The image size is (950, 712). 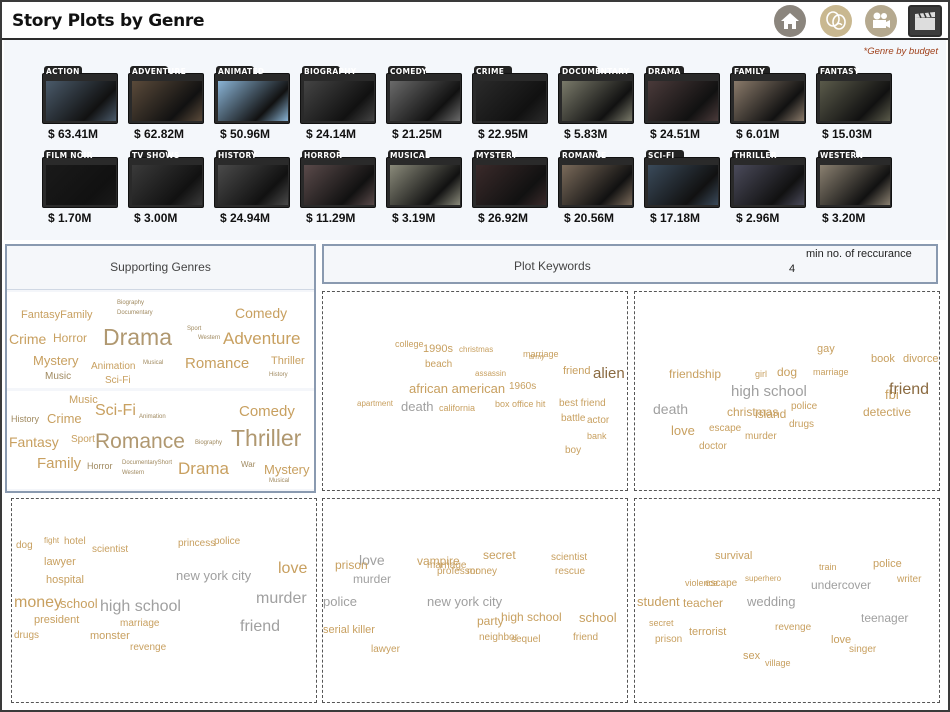 I want to click on cloud-word: superhero, so click(x=763, y=579).